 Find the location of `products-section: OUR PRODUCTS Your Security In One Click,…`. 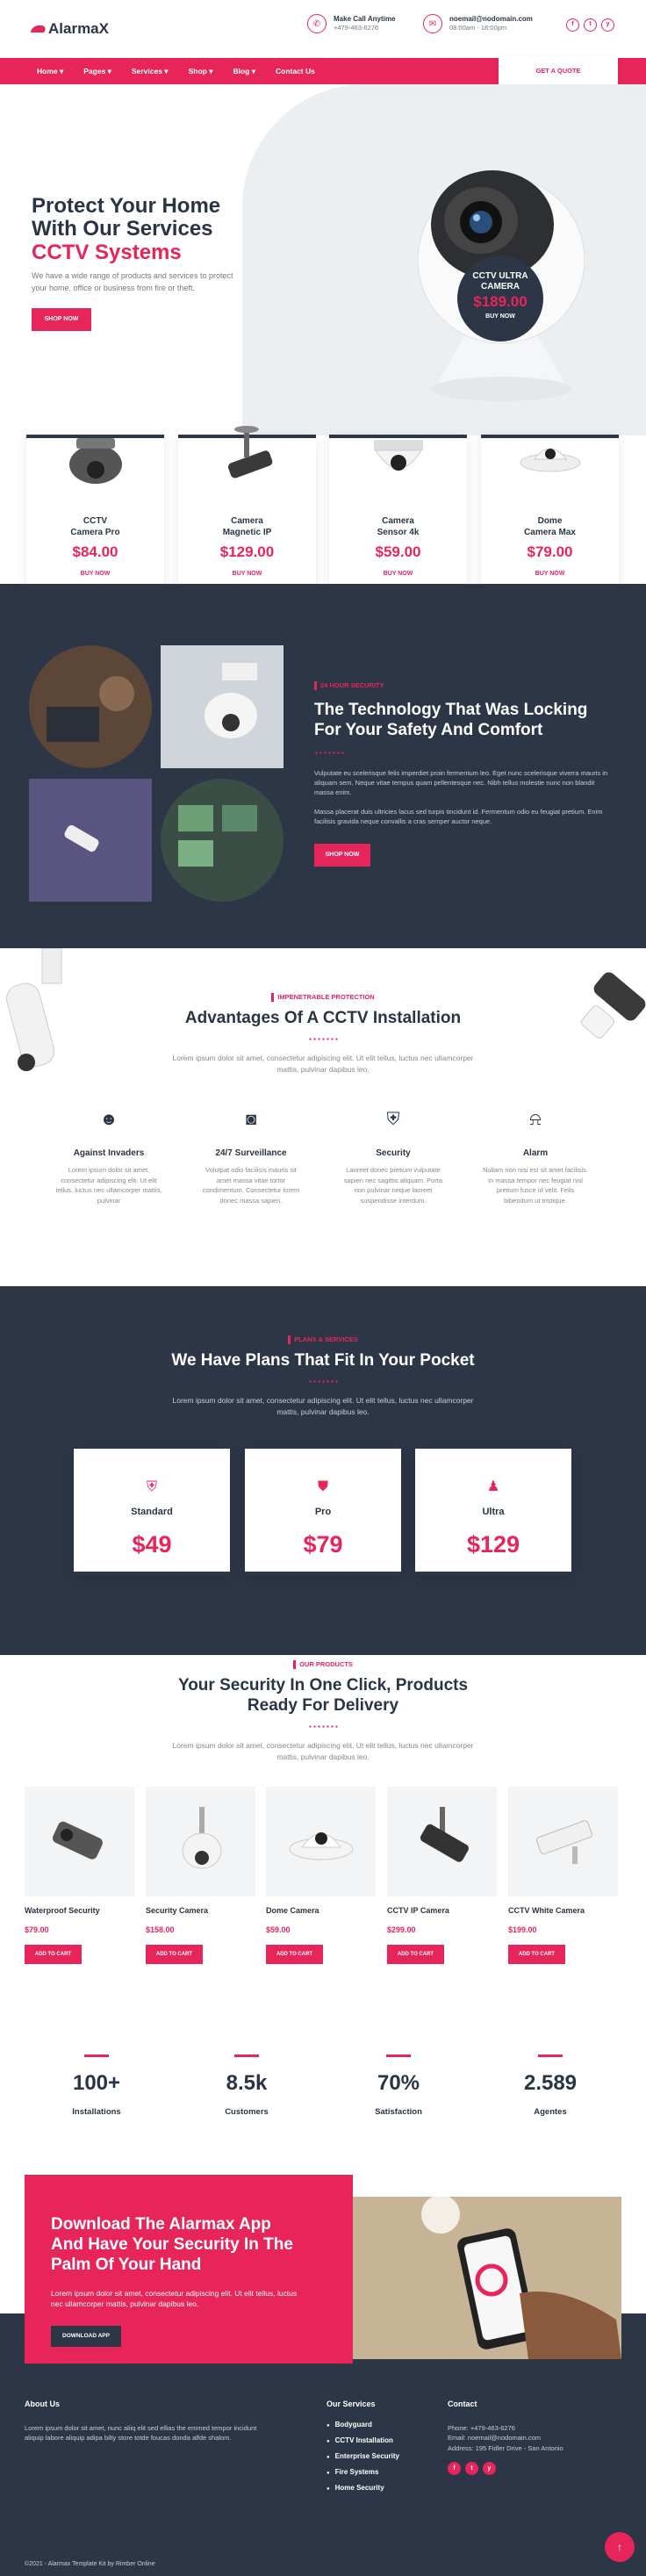

products-section: OUR PRODUCTS Your Security In One Click,… is located at coordinates (323, 1844).